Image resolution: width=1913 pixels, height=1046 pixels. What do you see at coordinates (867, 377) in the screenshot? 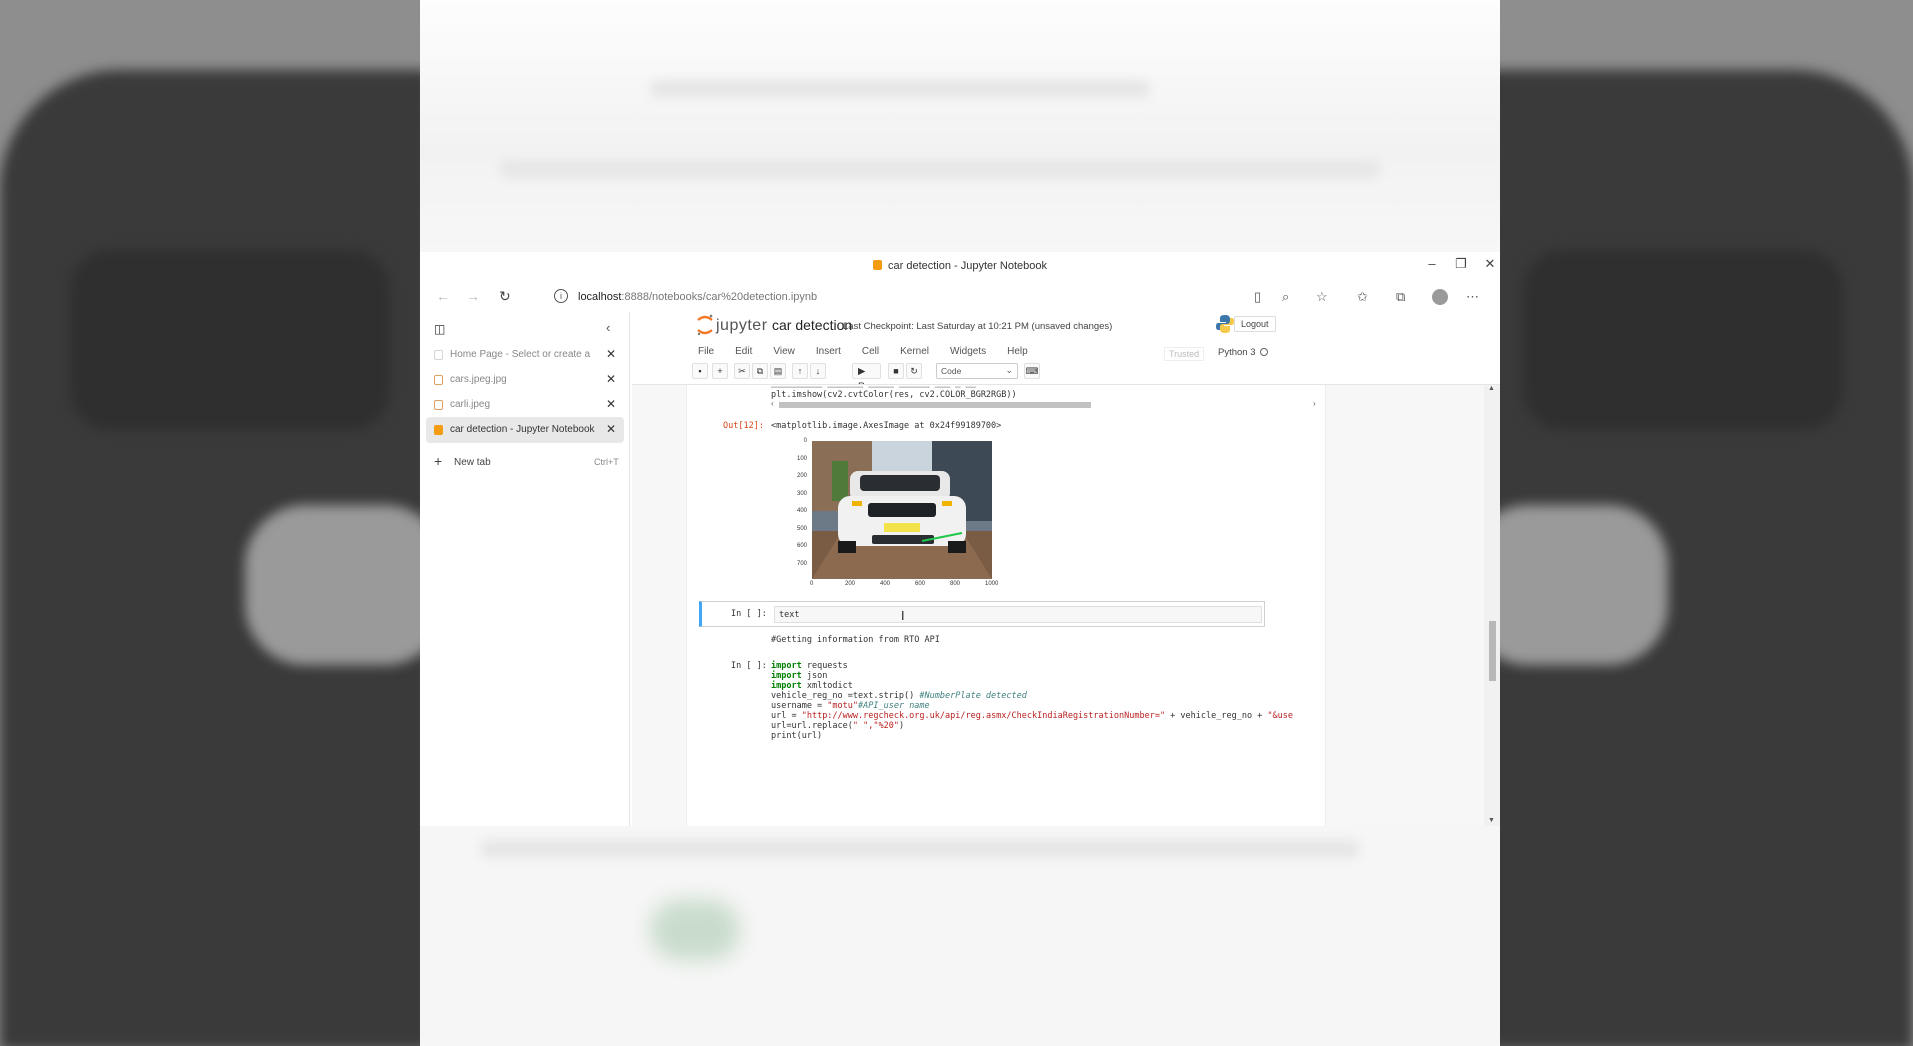
I see `run-button: ▶ Run` at bounding box center [867, 377].